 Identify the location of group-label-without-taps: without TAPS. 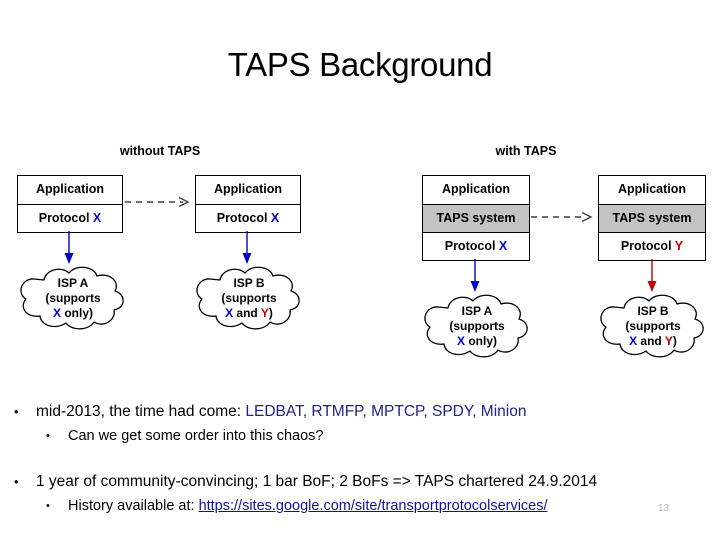
(160, 151).